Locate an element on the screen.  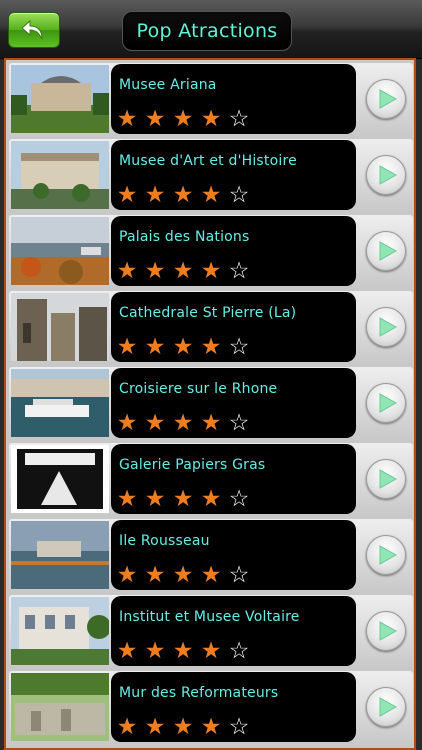
attraction-name: Galerie Papiers Gras is located at coordinates (192, 465).